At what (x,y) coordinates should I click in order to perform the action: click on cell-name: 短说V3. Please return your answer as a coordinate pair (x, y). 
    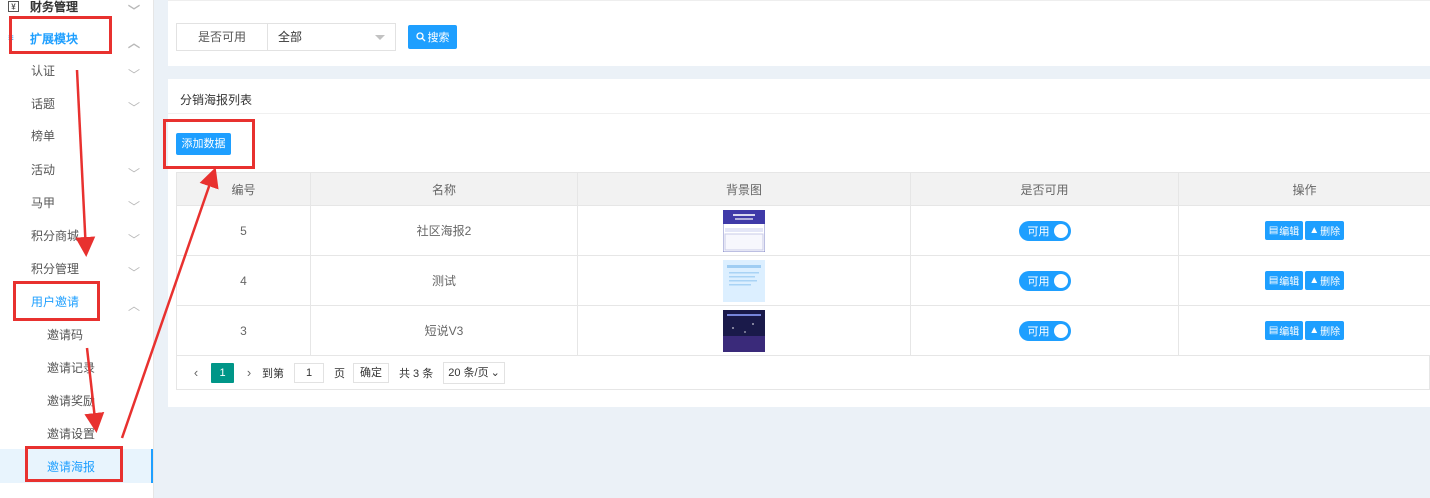
    Looking at the image, I should click on (444, 330).